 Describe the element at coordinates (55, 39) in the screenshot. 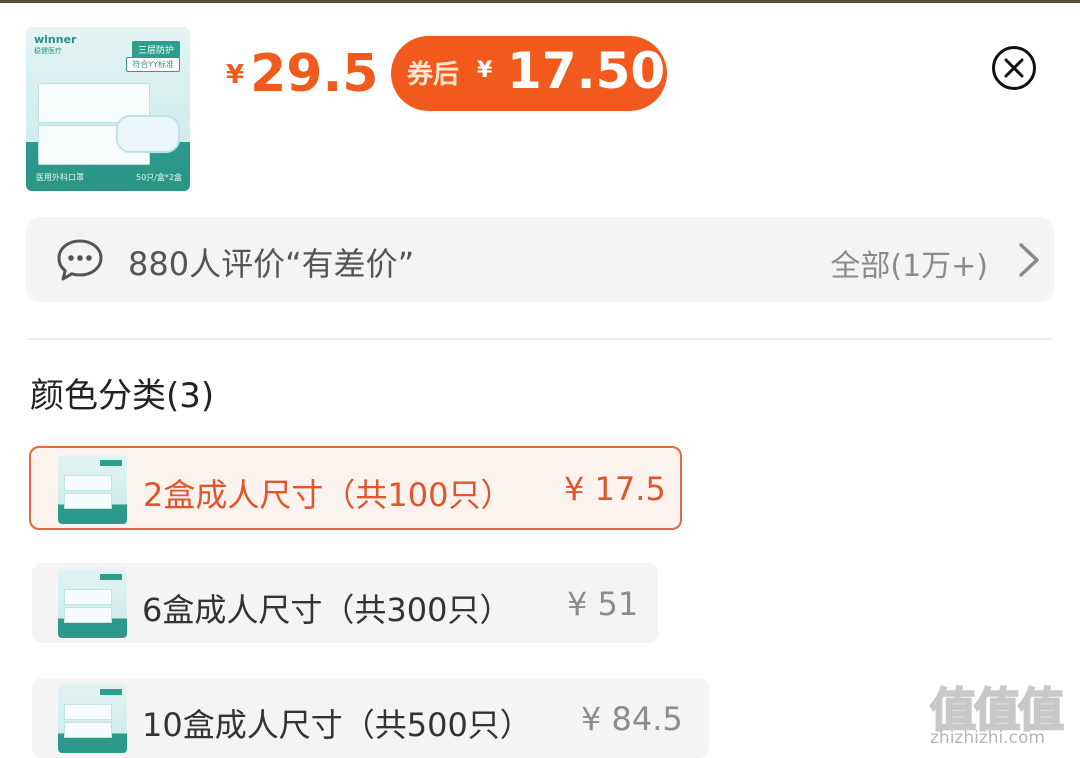

I see `thumb-brand: winner` at that location.